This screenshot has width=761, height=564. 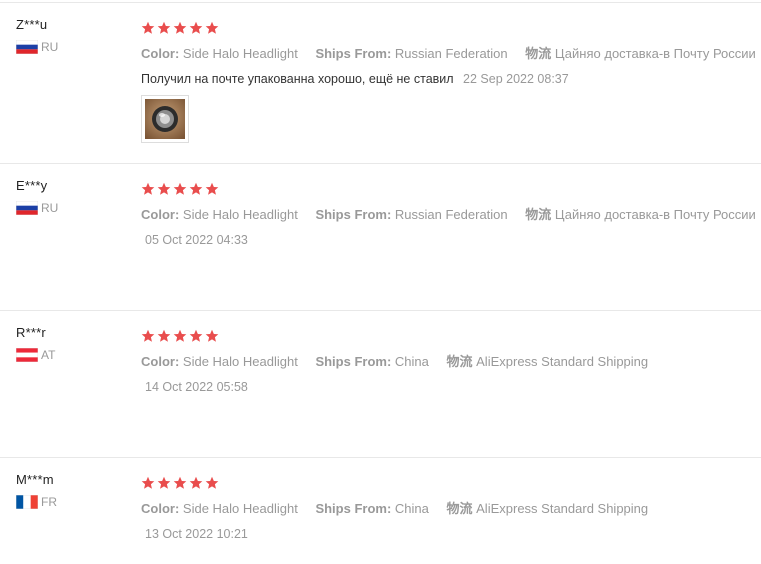 What do you see at coordinates (196, 240) in the screenshot?
I see `review-date: 05 Oct 2022 04:33` at bounding box center [196, 240].